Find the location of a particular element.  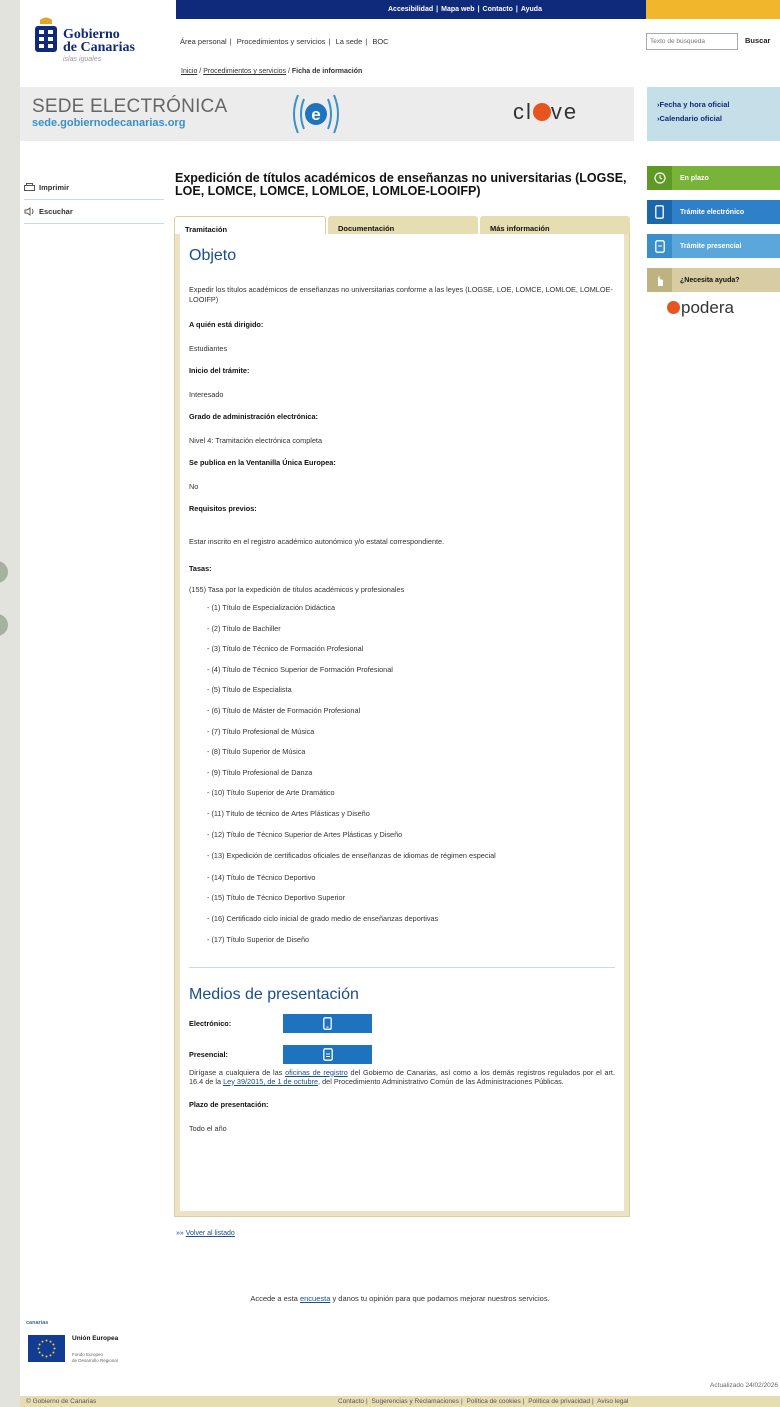

footer-contacto: Contacto is located at coordinates (351, 1401).